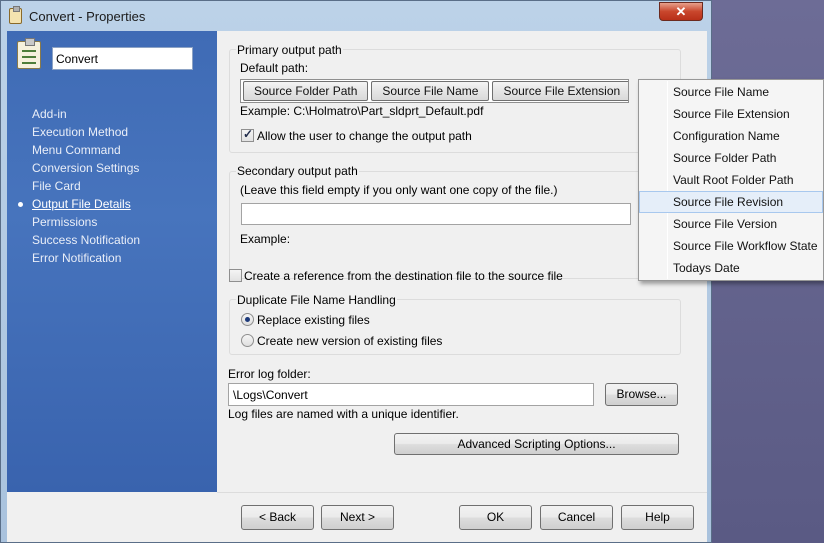  Describe the element at coordinates (247, 319) in the screenshot. I see `replace-existing-radio` at that location.